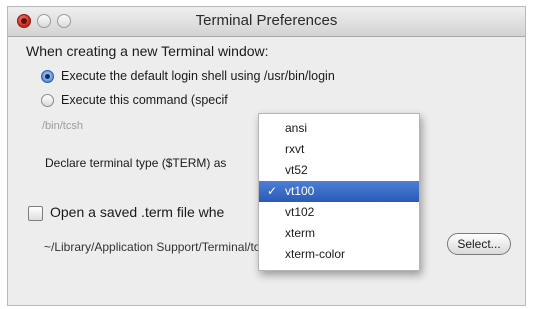 This screenshot has height=309, width=533. Describe the element at coordinates (47, 100) in the screenshot. I see `command-radio` at that location.